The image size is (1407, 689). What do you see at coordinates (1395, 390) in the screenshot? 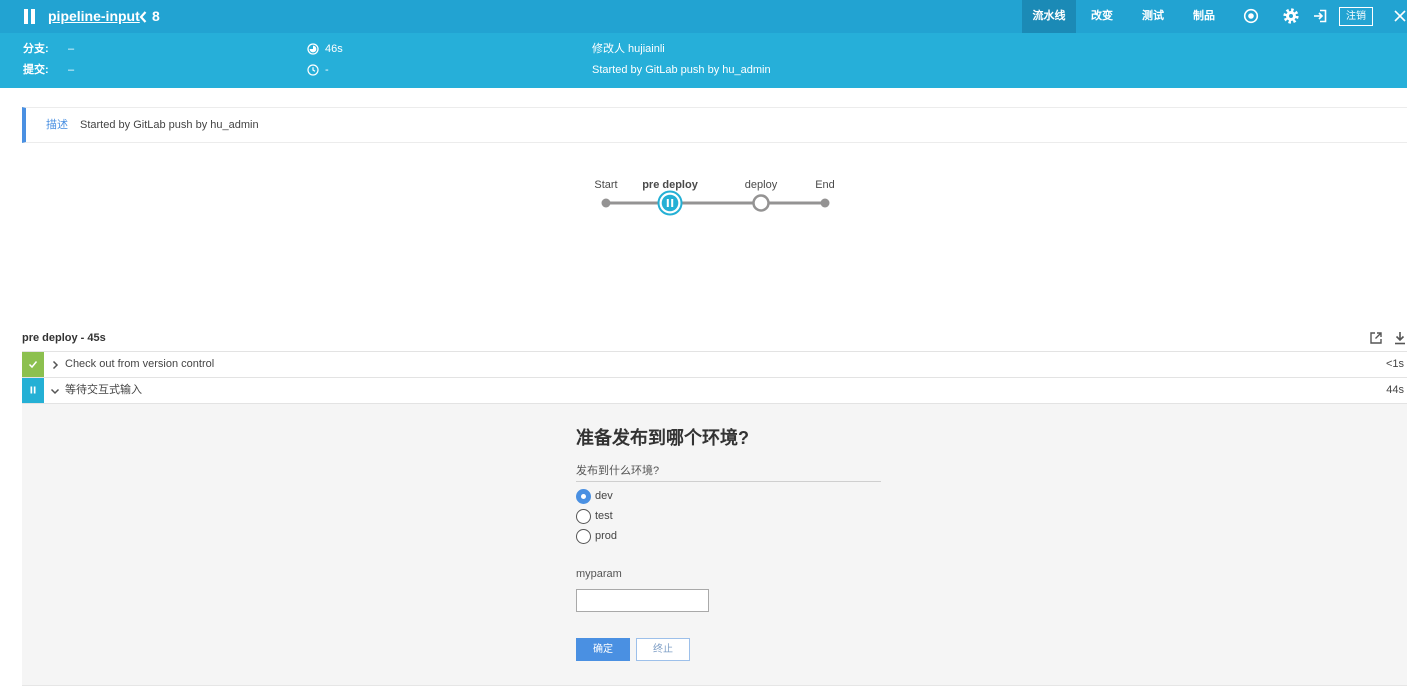
I see `step-duration: 44s` at bounding box center [1395, 390].